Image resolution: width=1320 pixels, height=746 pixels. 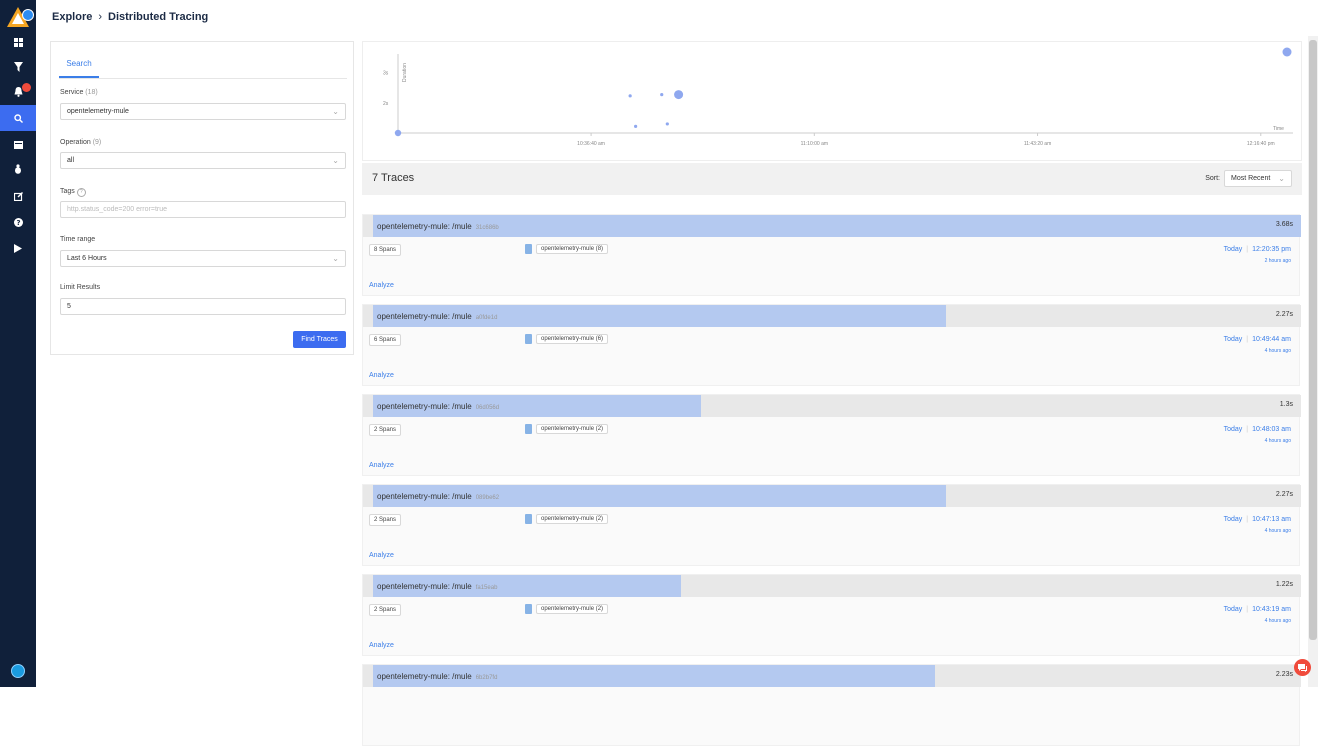 I want to click on trace-duration: 2.23s, so click(x=1284, y=674).